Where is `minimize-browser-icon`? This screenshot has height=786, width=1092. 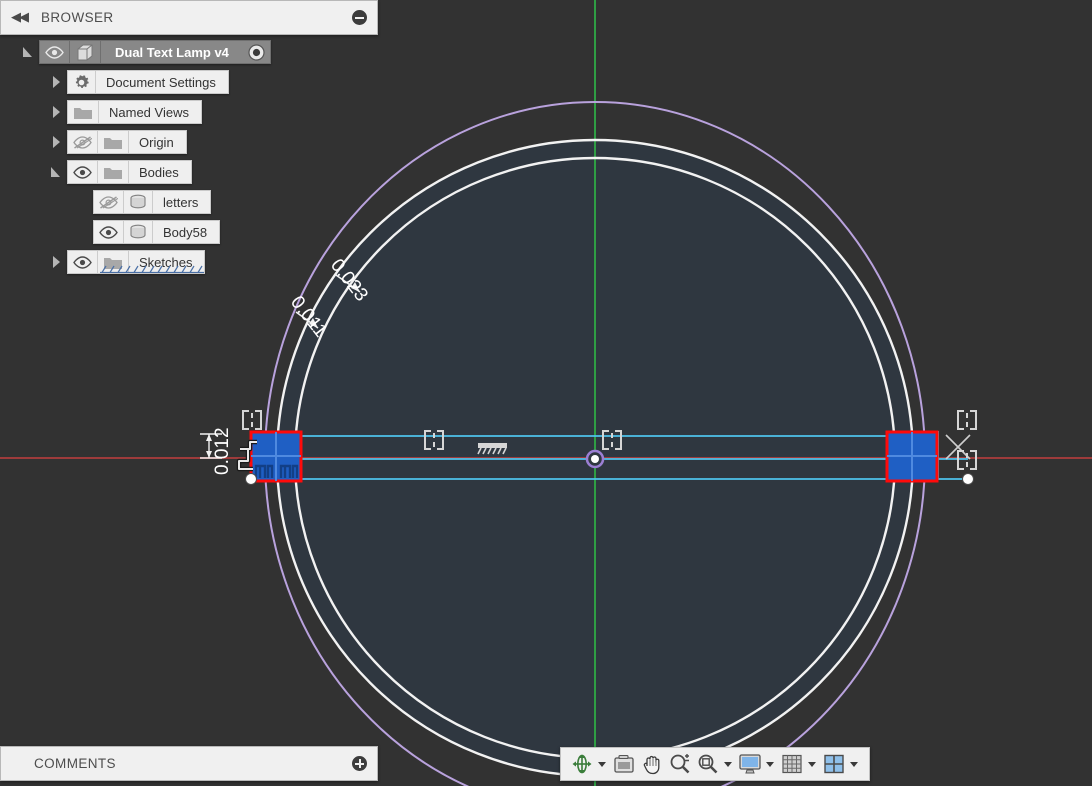 minimize-browser-icon is located at coordinates (359, 17).